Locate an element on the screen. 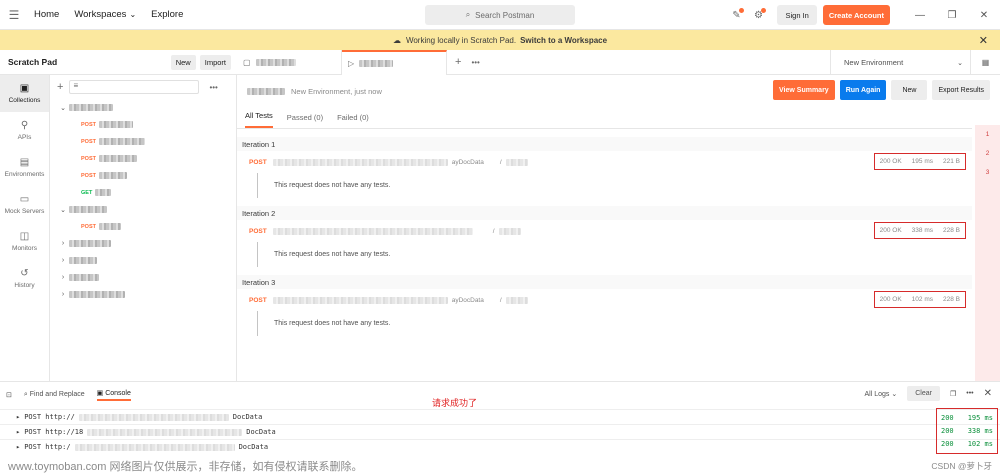 The height and width of the screenshot is (475, 1000). maximize-icon: ❐ is located at coordinates (952, 15).